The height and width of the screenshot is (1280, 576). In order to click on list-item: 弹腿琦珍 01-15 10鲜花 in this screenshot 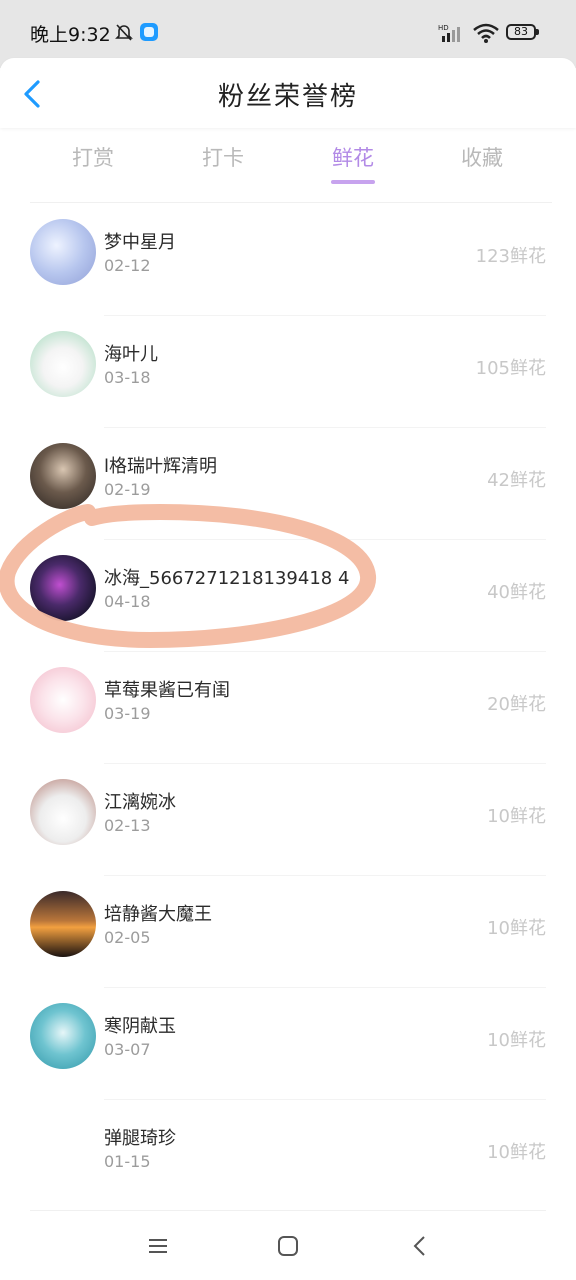, I will do `click(288, 1156)`.